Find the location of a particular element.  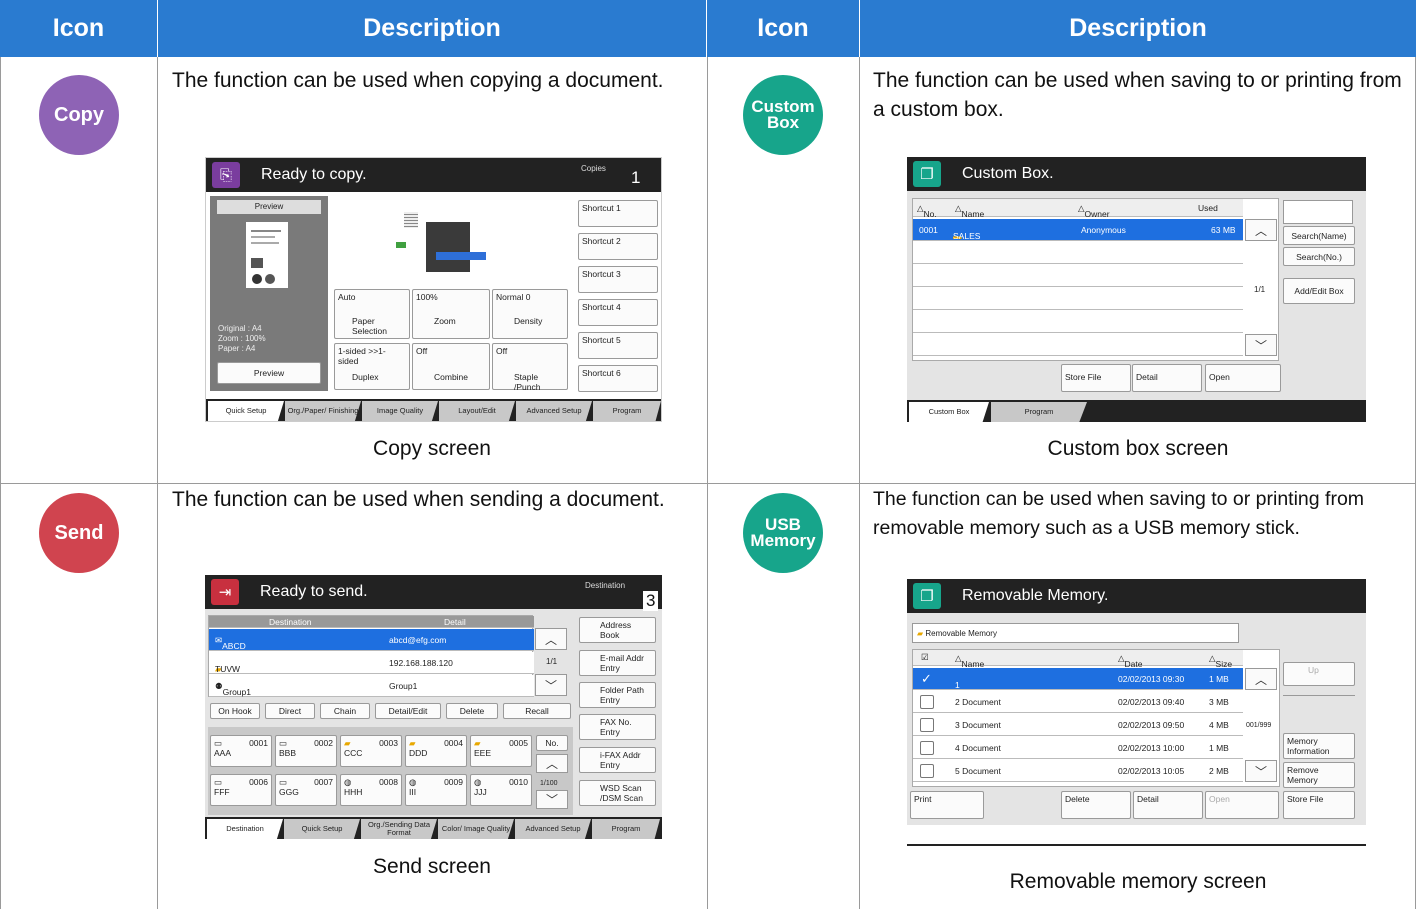

chain-button: Chain is located at coordinates (345, 711).